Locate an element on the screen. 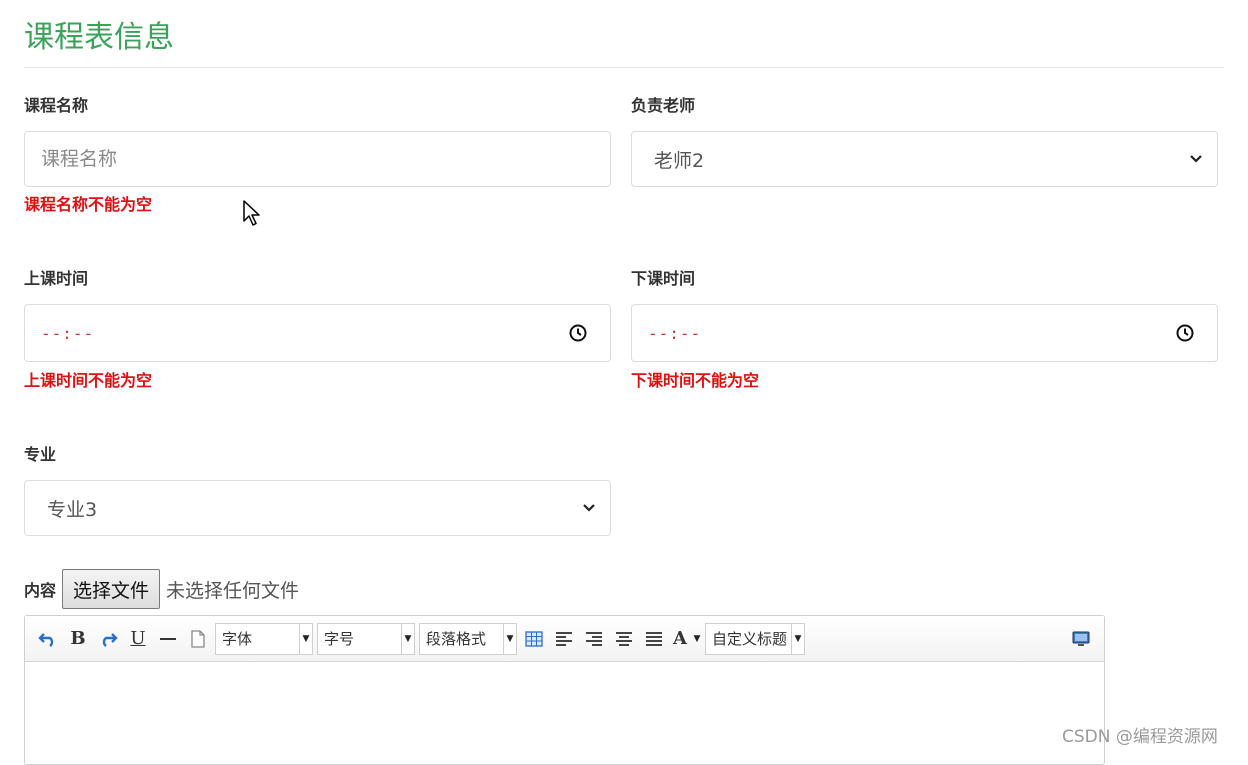  align-left-icon is located at coordinates (564, 639).